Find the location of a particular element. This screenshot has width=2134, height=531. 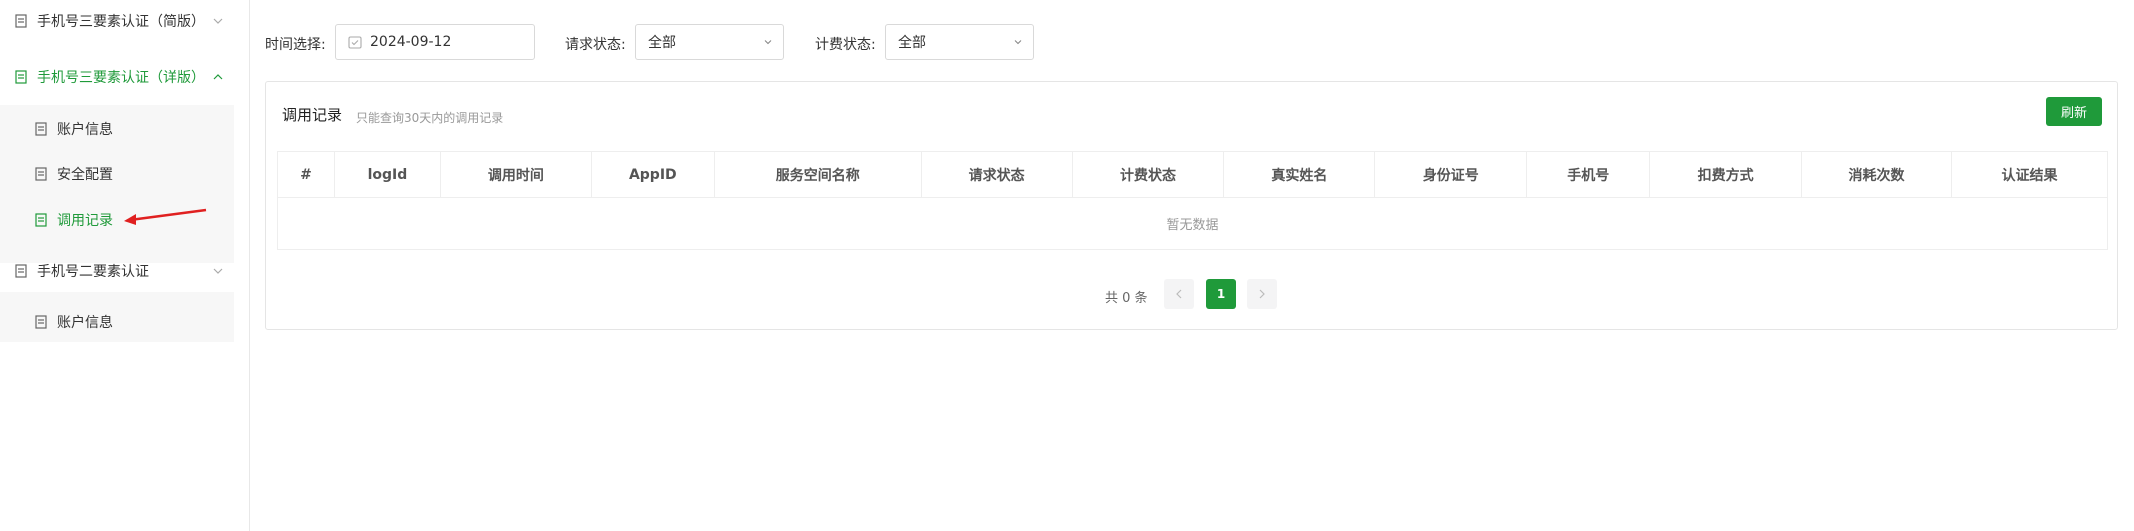

annotation-arrow-icon is located at coordinates (165, 216).